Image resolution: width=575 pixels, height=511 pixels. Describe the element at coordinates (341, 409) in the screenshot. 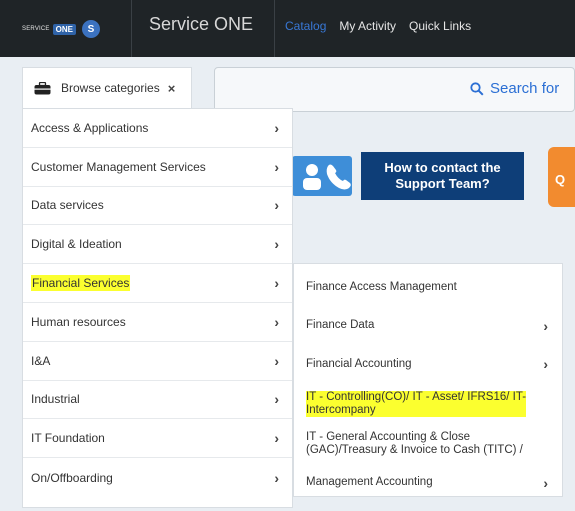

I see `subcategory-label-line2: Intercompany` at that location.